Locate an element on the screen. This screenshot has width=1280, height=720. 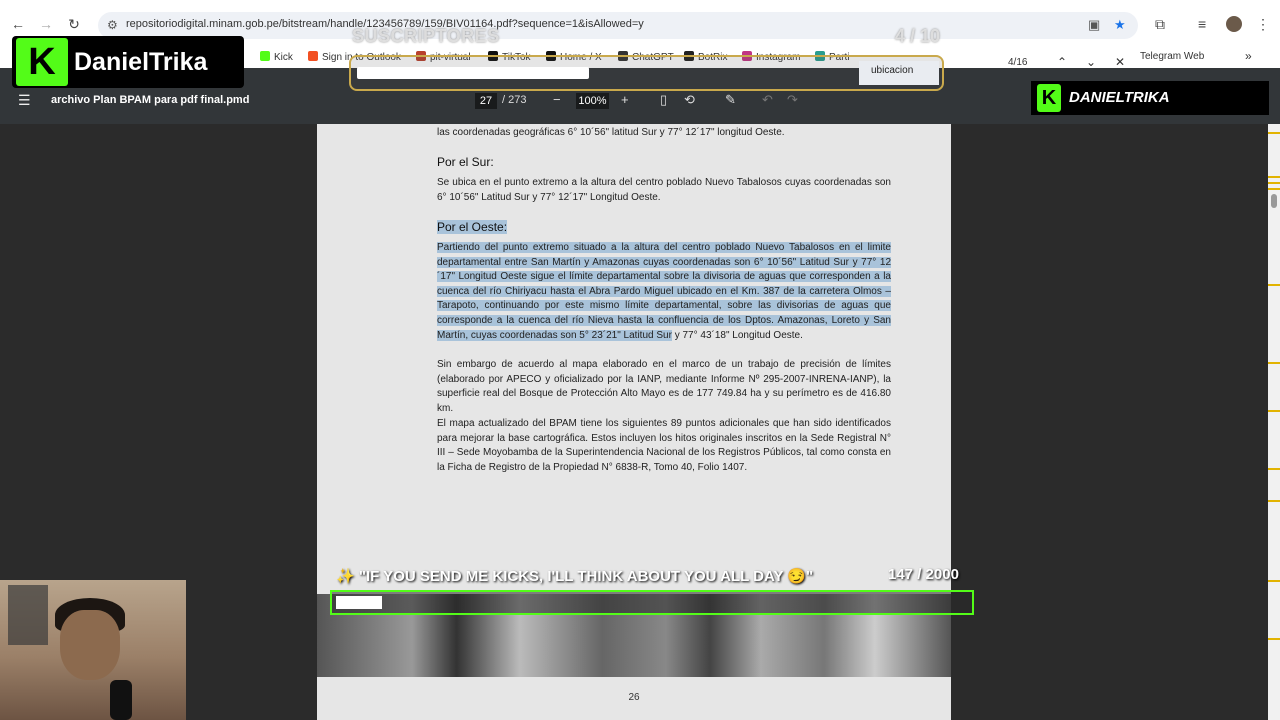
kick-goal-count: 147 / 2000 is located at coordinates (923, 574).